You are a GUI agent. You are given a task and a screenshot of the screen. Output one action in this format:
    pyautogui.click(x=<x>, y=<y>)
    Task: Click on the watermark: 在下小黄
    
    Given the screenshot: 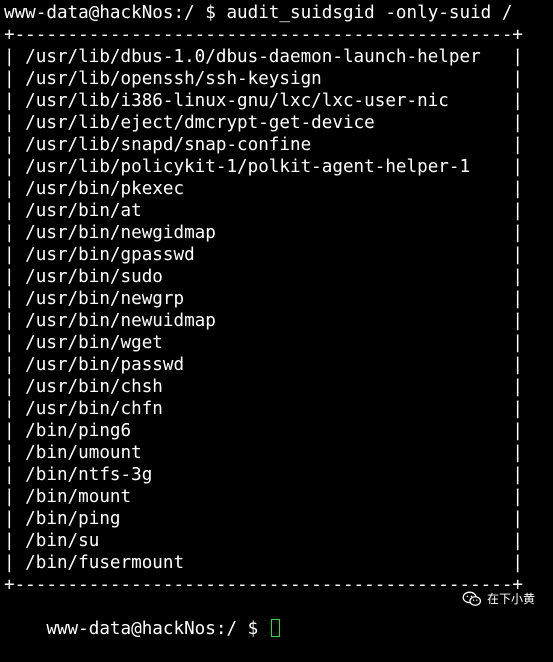 What is the action you would take?
    pyautogui.click(x=498, y=598)
    